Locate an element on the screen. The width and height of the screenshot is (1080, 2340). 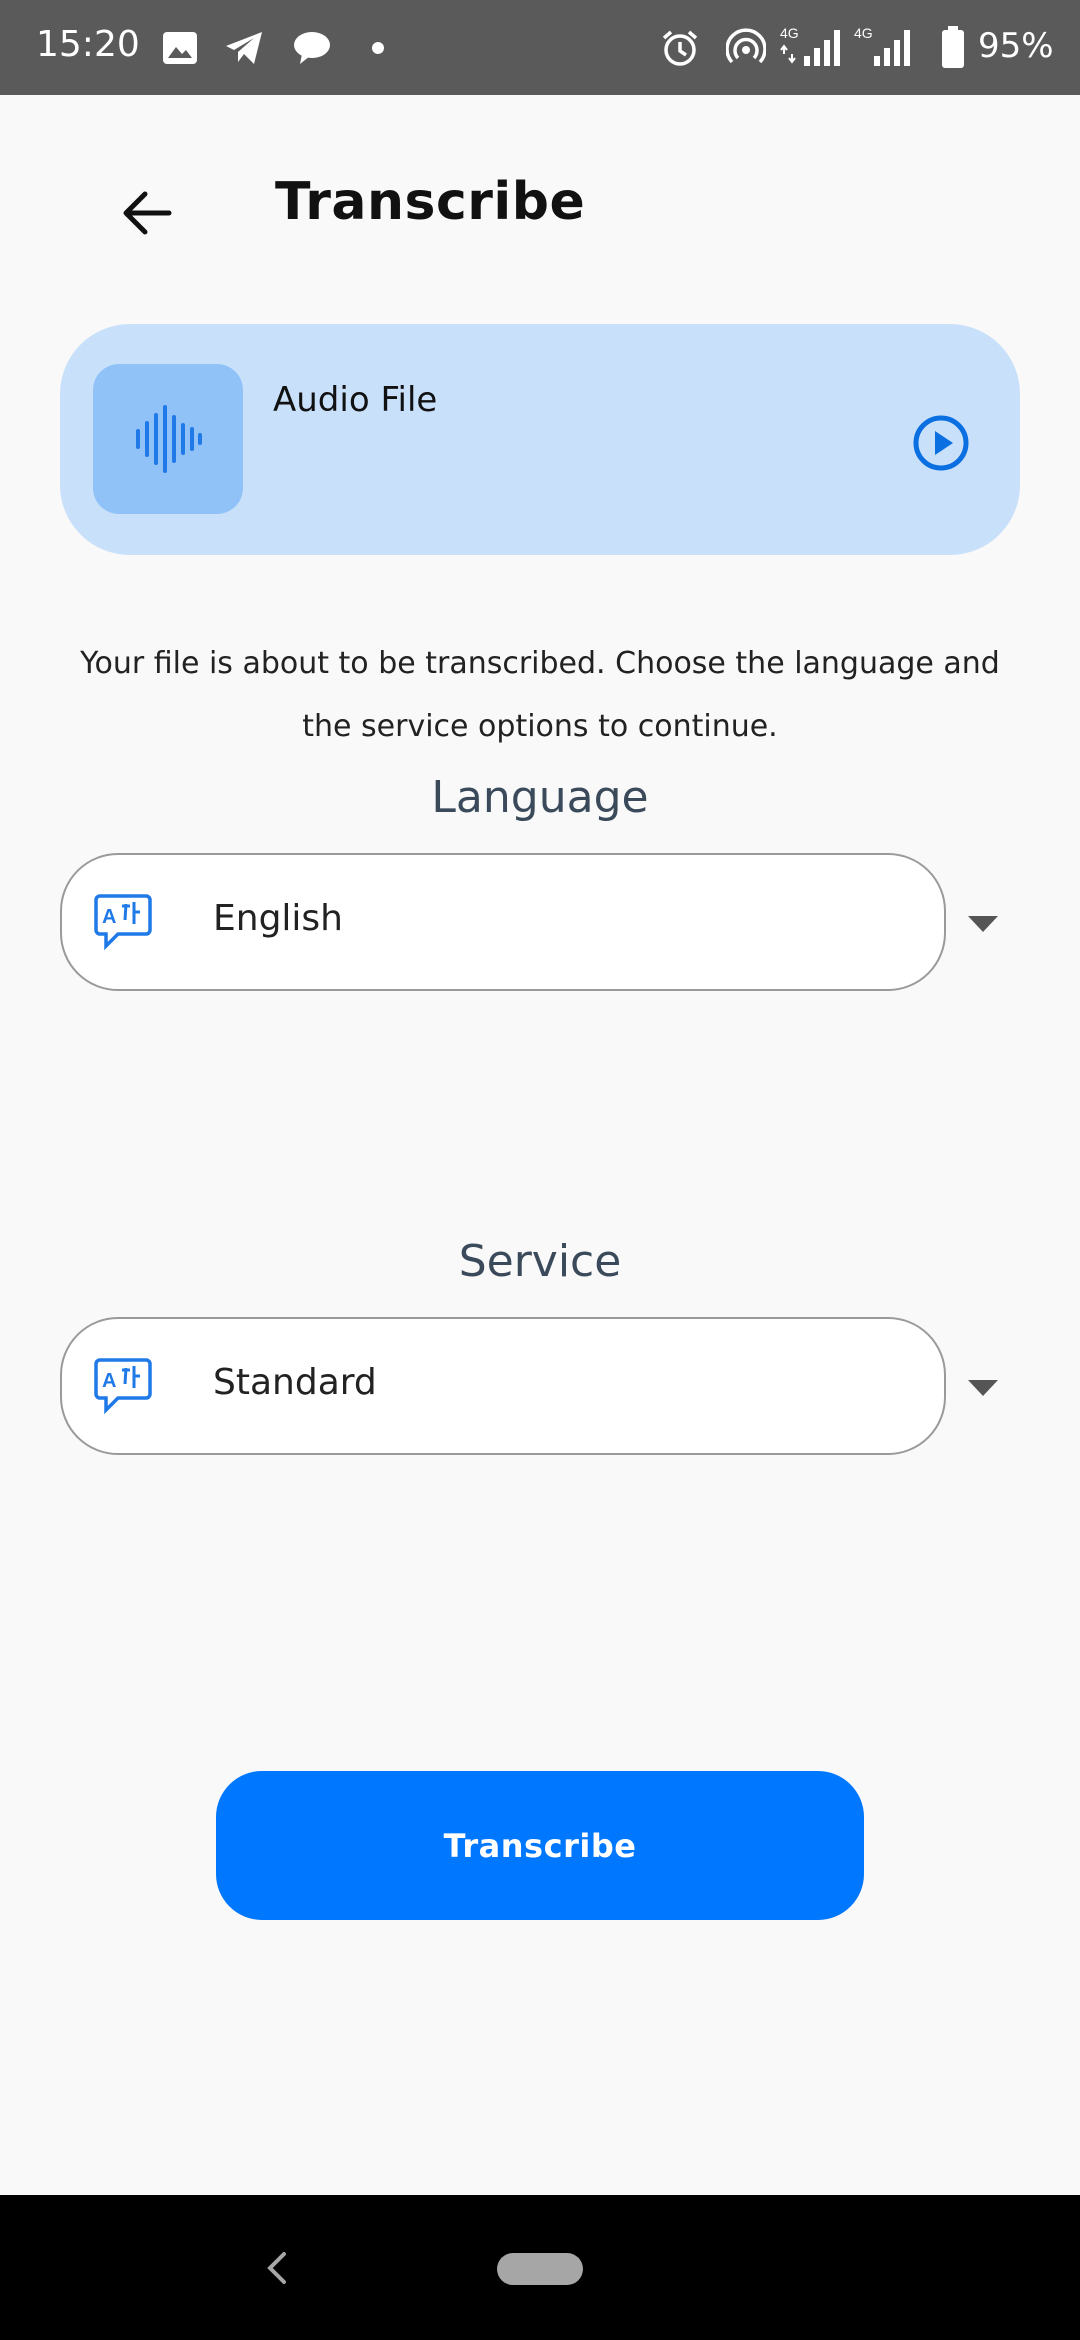
dot-icon is located at coordinates (378, 48).